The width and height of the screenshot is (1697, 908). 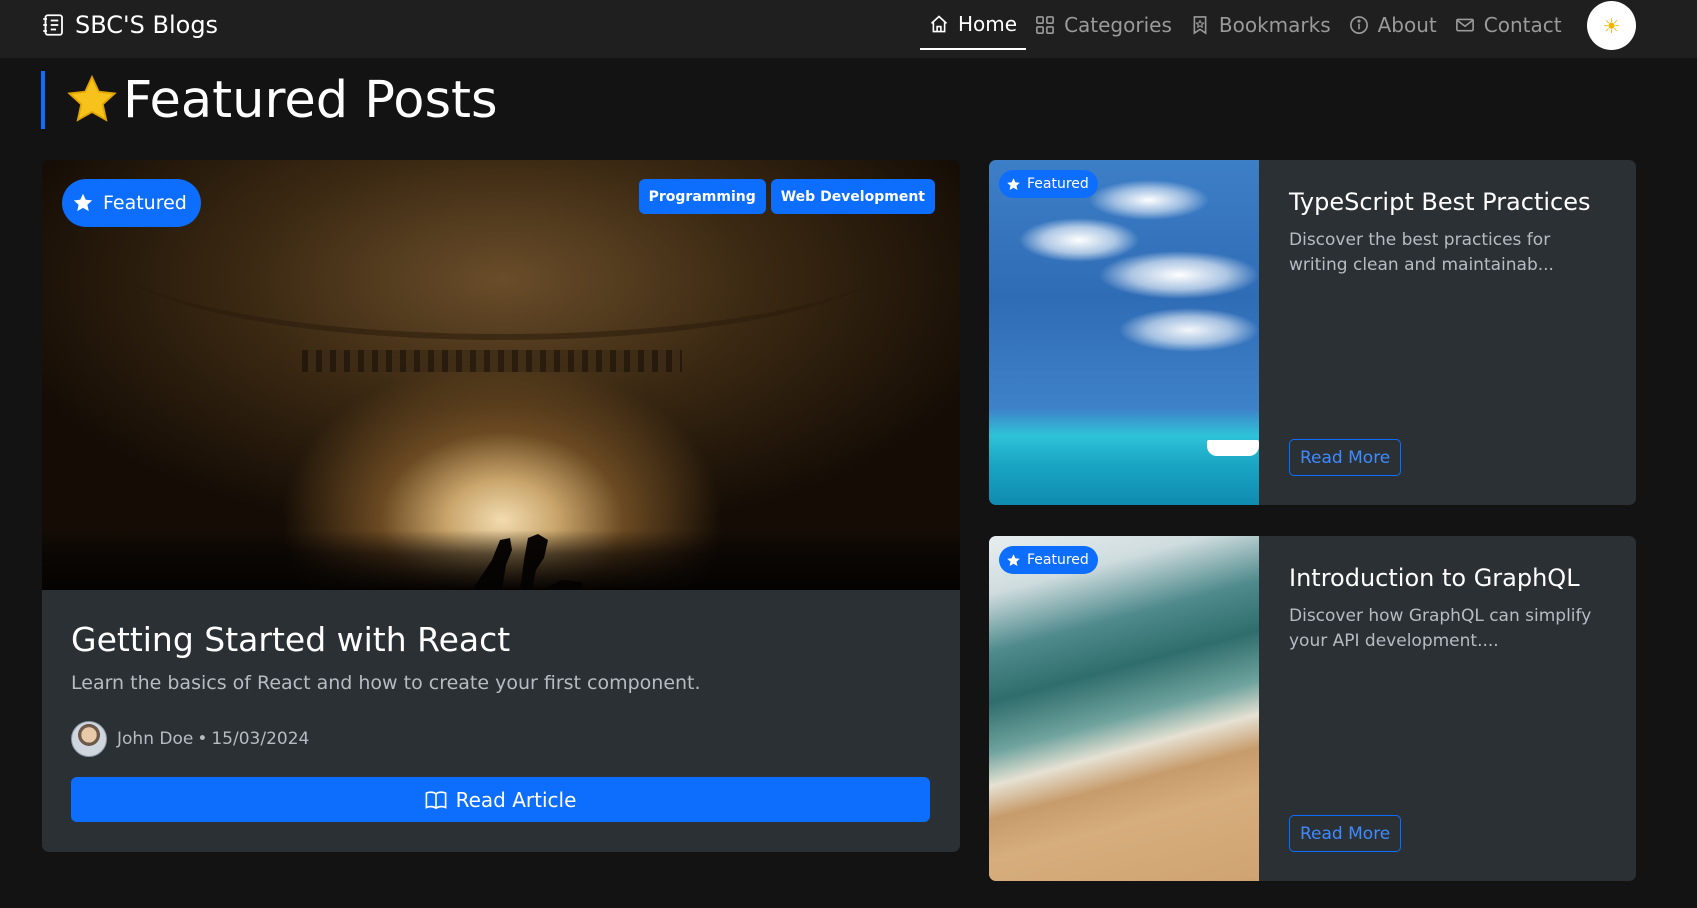 I want to click on house-icon, so click(x=939, y=24).